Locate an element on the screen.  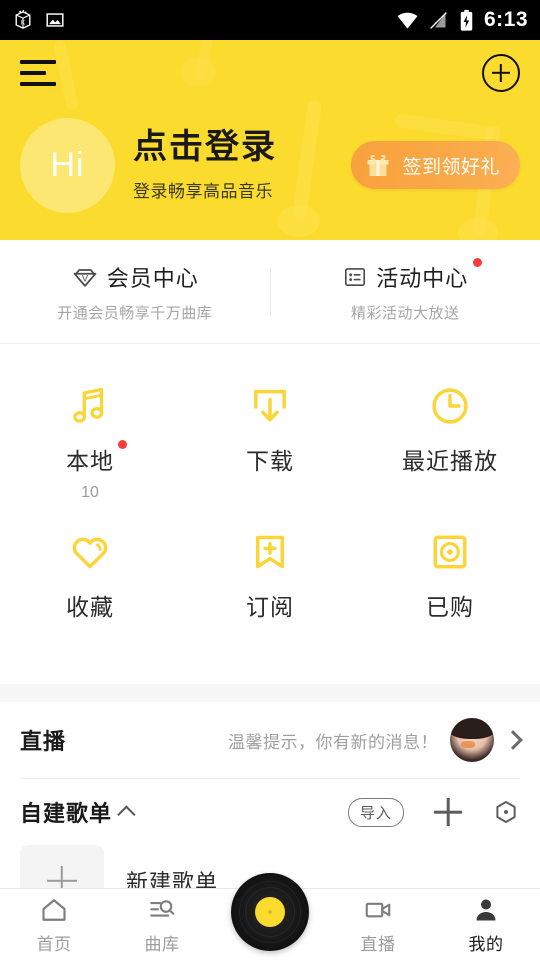
grid-item-purchased: 已购 is located at coordinates (450, 585).